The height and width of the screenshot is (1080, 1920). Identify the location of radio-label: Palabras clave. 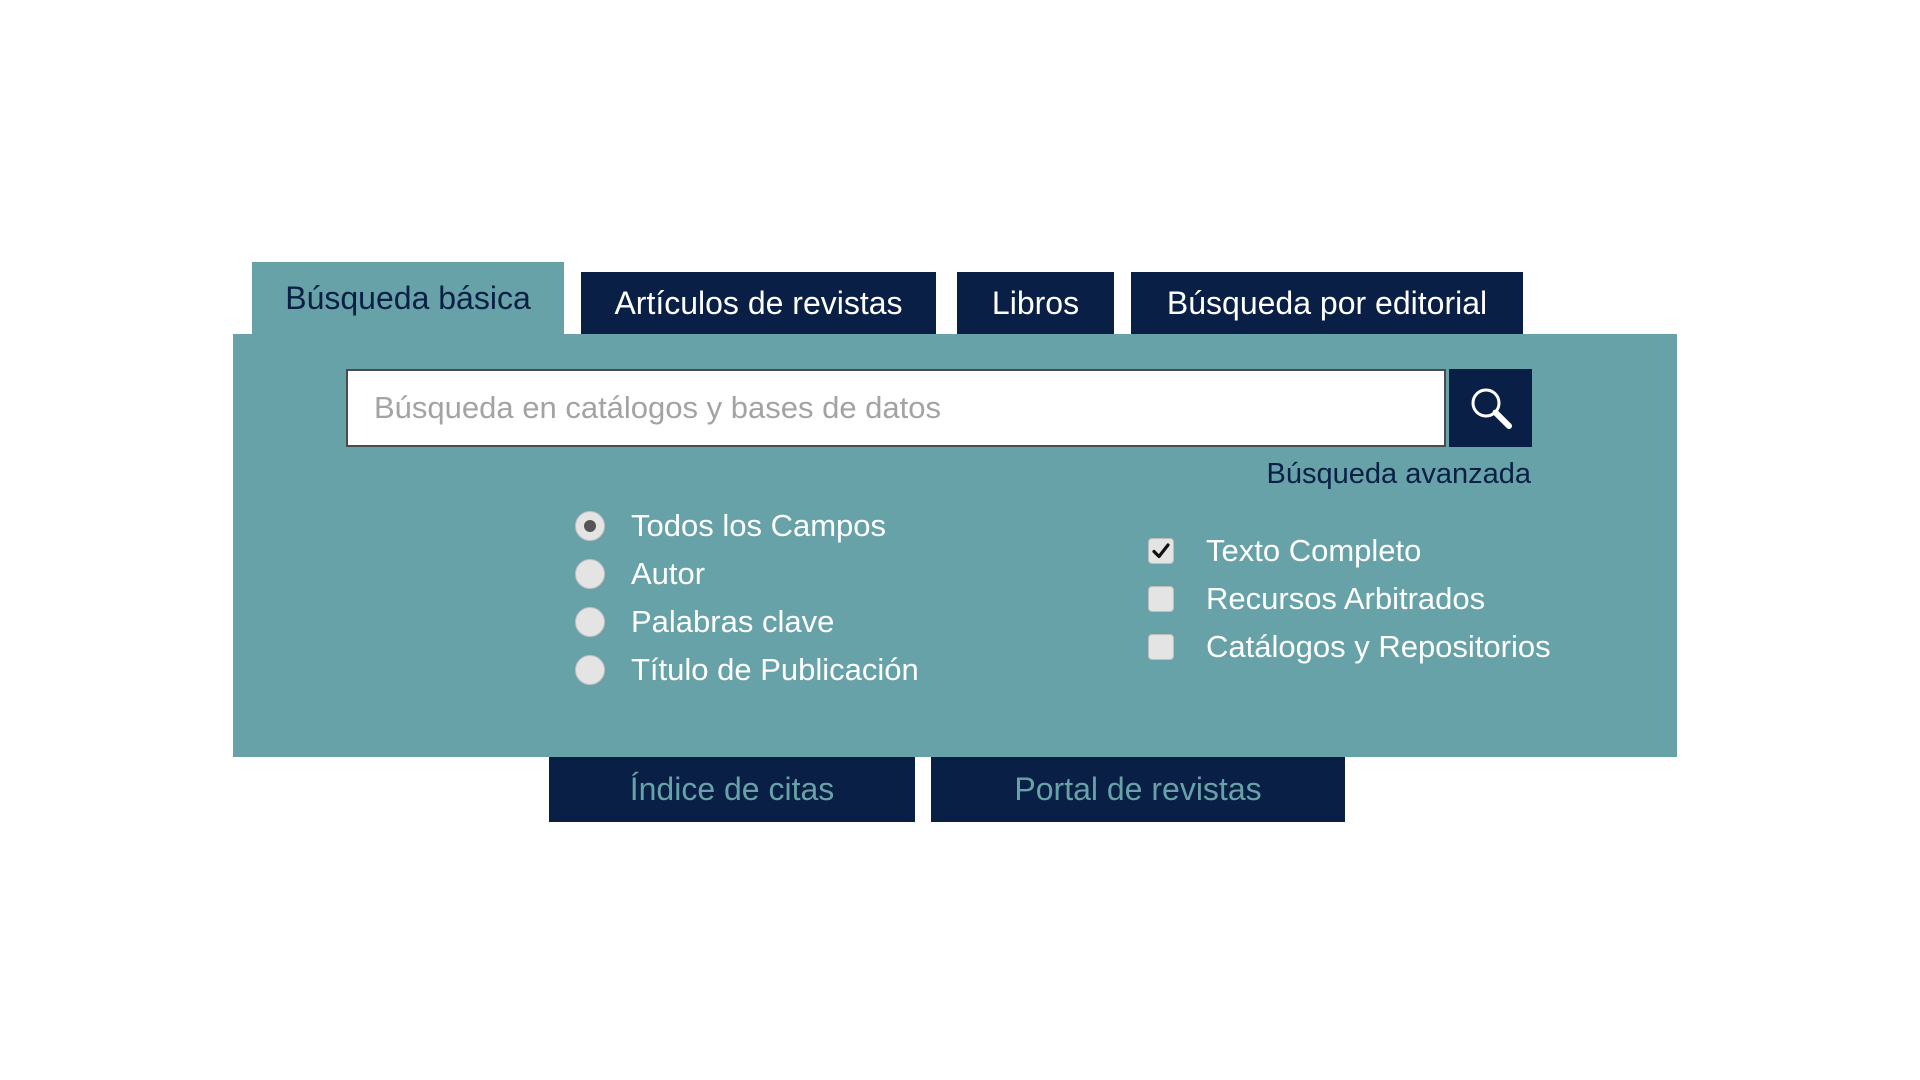
(733, 621).